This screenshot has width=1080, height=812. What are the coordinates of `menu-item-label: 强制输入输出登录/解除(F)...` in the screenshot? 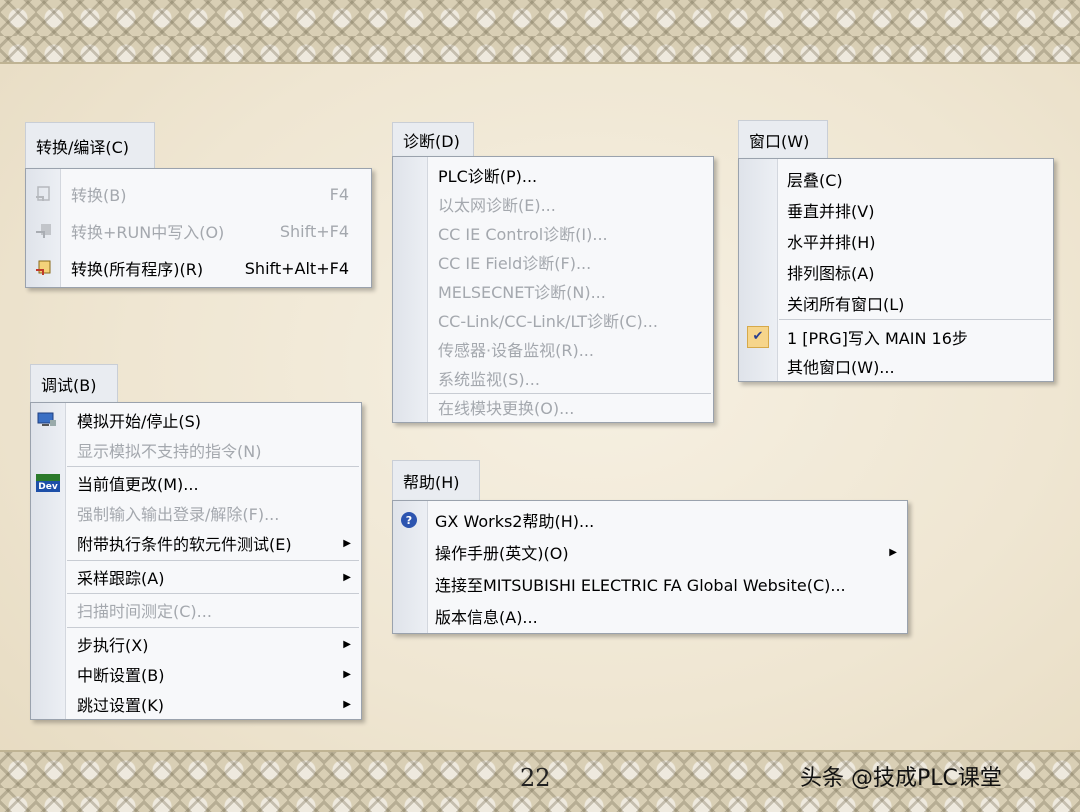 It's located at (178, 514).